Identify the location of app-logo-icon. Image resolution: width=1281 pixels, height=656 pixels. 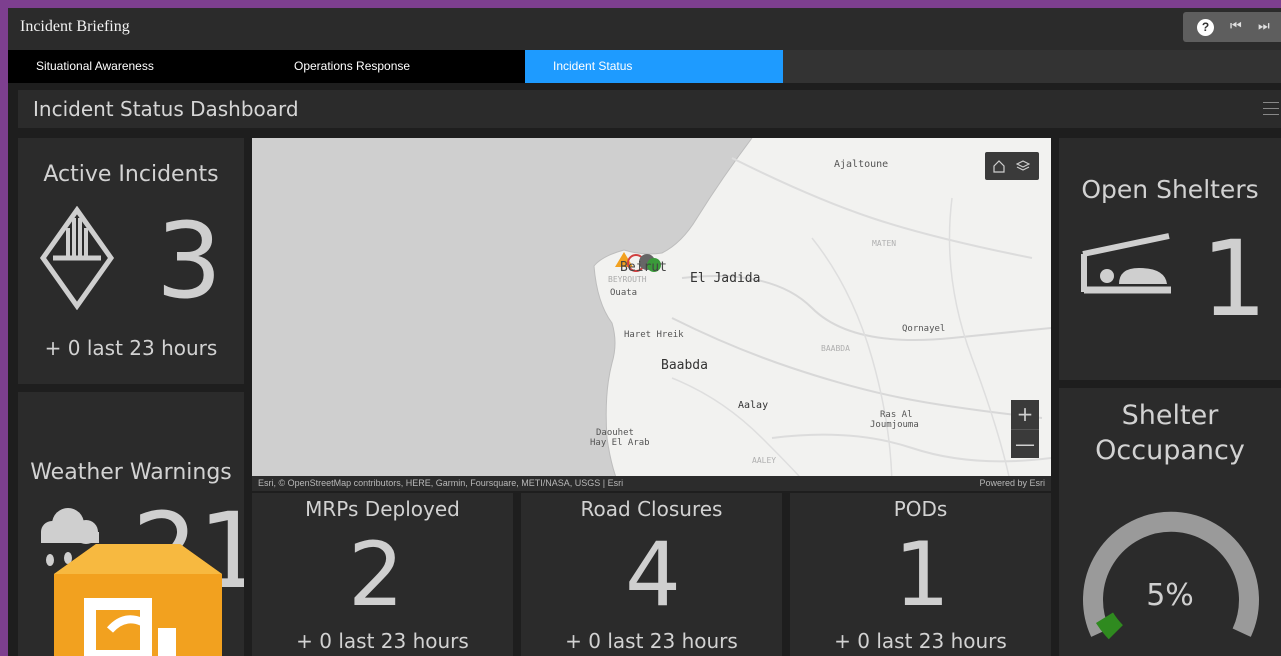
(138, 600).